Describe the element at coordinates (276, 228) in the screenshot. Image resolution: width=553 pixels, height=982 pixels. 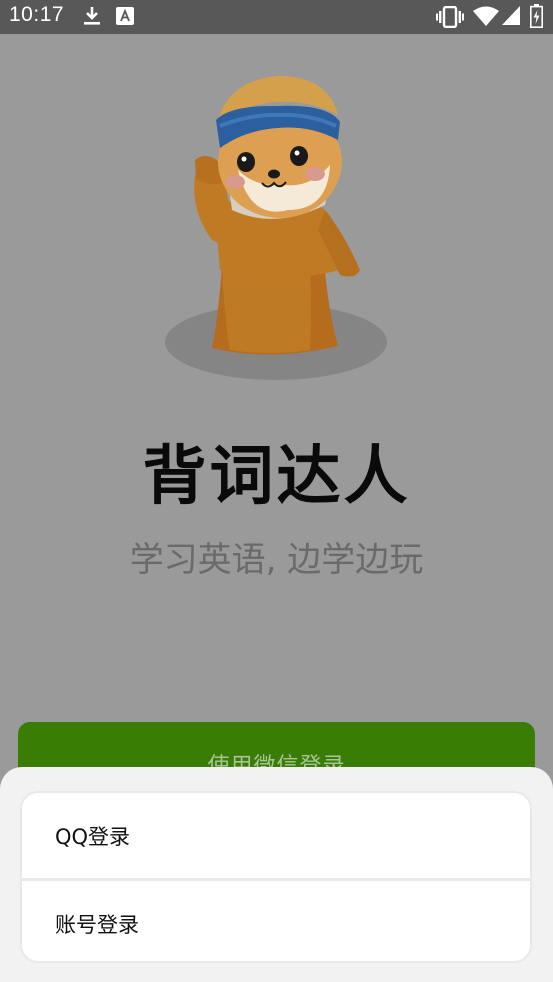
I see `mascot-illustration` at that location.